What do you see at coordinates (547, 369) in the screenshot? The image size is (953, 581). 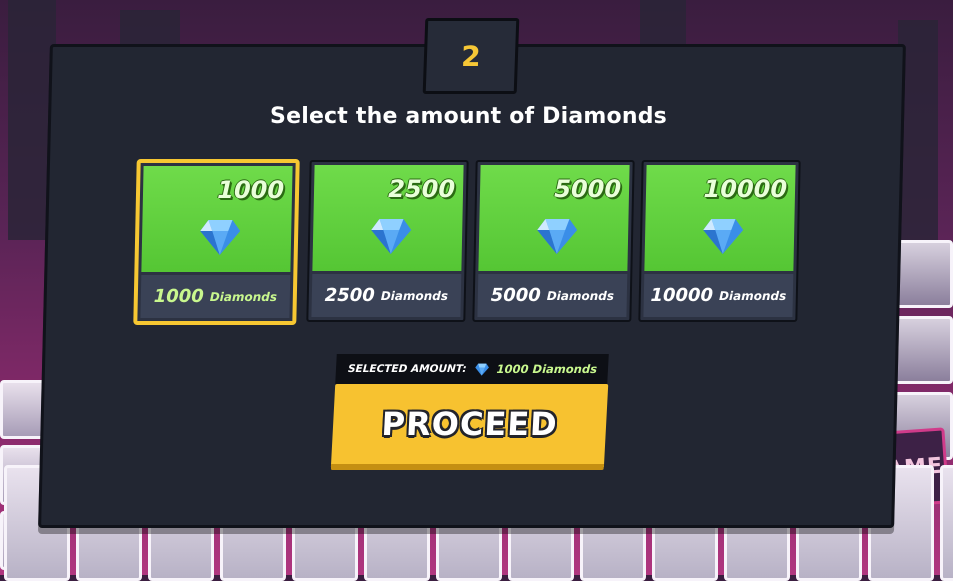 I see `selected-amount-value: 1000 Diamonds` at bounding box center [547, 369].